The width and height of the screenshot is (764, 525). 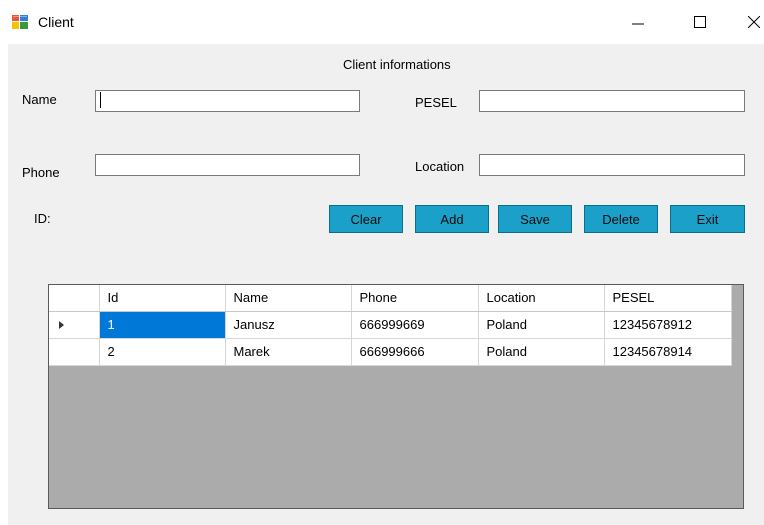 I want to click on window-title: Client, so click(x=56, y=22).